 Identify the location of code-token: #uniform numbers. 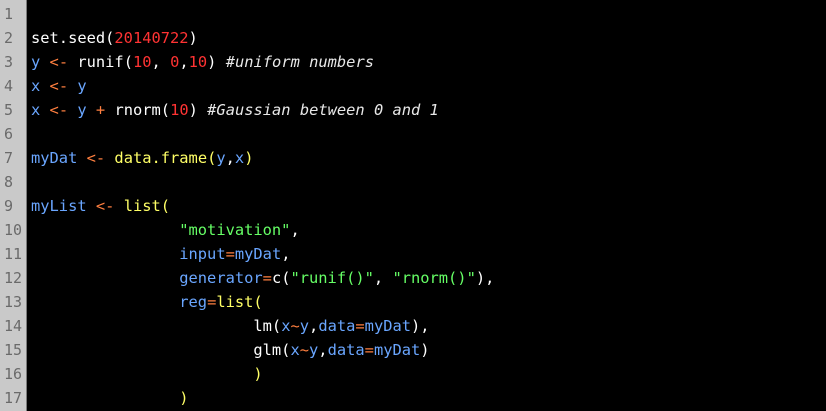
(299, 62).